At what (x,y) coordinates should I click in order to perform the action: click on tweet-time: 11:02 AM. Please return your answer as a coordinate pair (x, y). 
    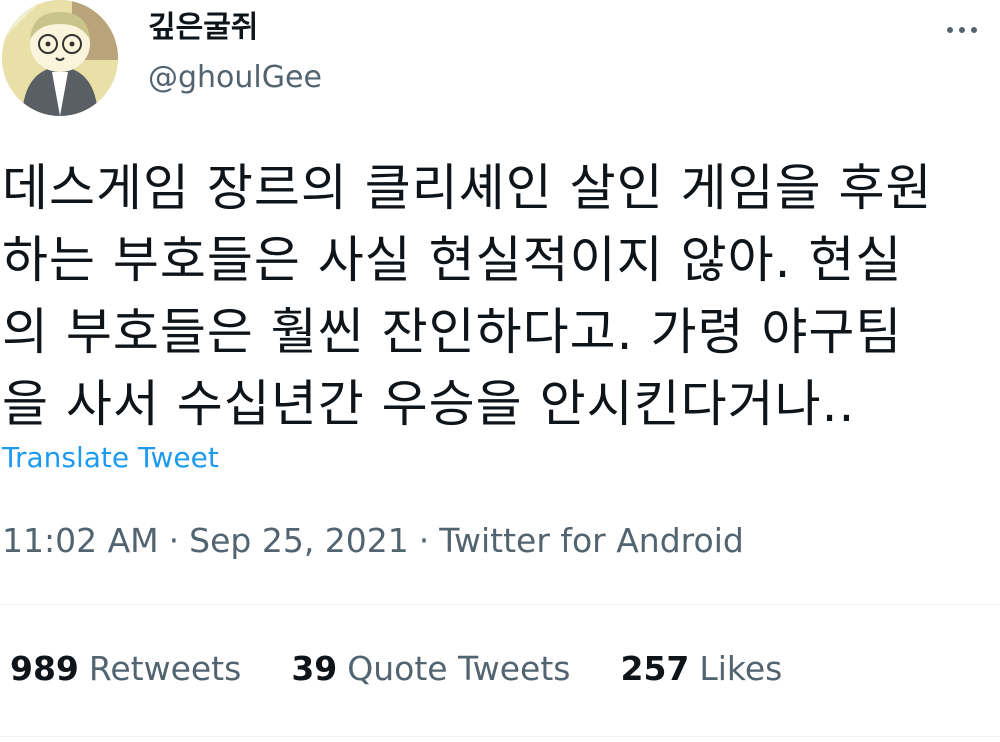
    Looking at the image, I should click on (80, 540).